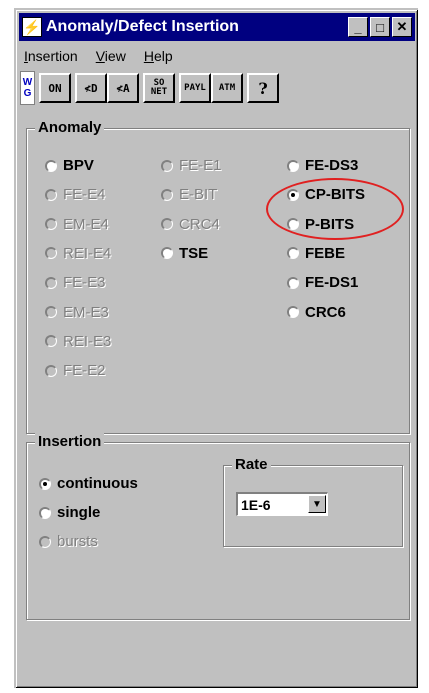 The image size is (429, 693). I want to click on sonet-button: SO NET, so click(159, 88).